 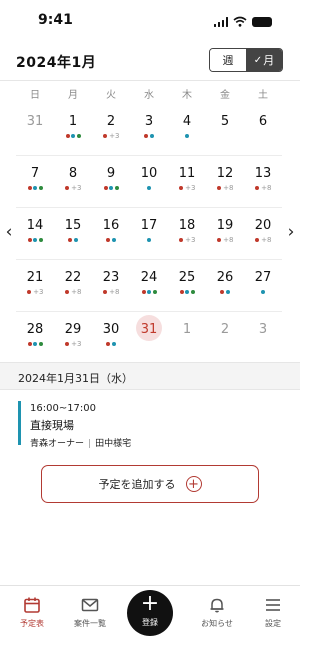 I want to click on calendar-day: 23 +8, so click(x=111, y=286).